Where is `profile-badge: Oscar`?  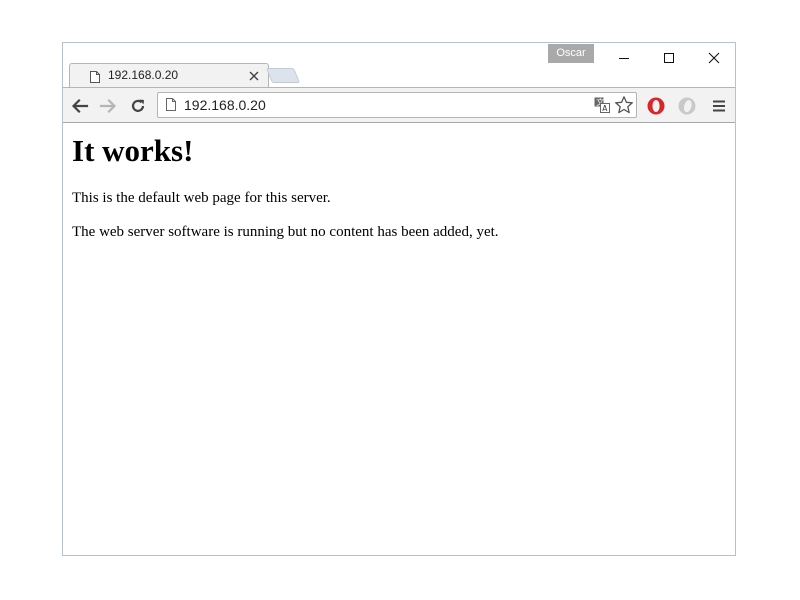 profile-badge: Oscar is located at coordinates (571, 53).